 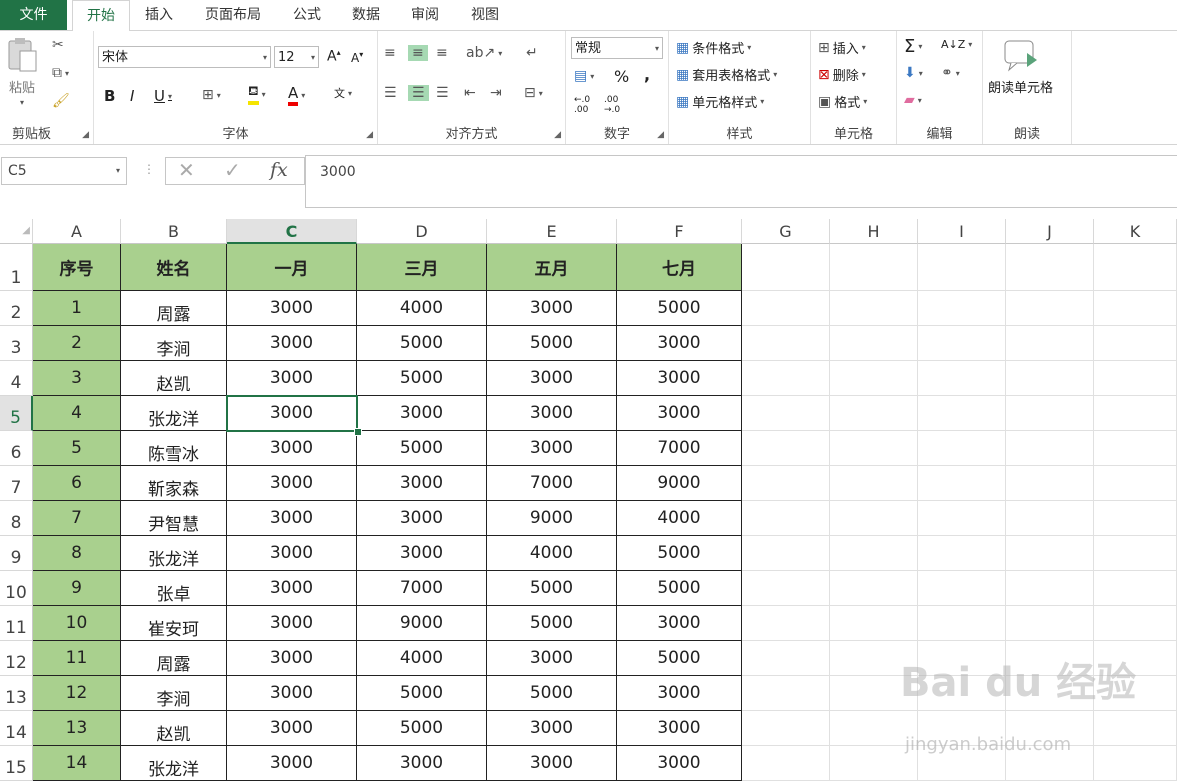 What do you see at coordinates (726, 75) in the screenshot?
I see `format-as-table-button: ▦ 套用表格格式 ▾` at bounding box center [726, 75].